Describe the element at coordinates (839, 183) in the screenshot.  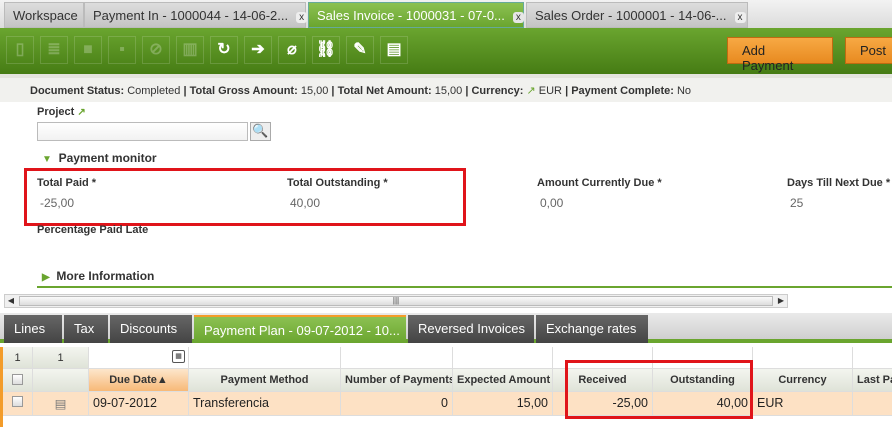
I see `days-till-due-label: Days Till Next Due *` at that location.